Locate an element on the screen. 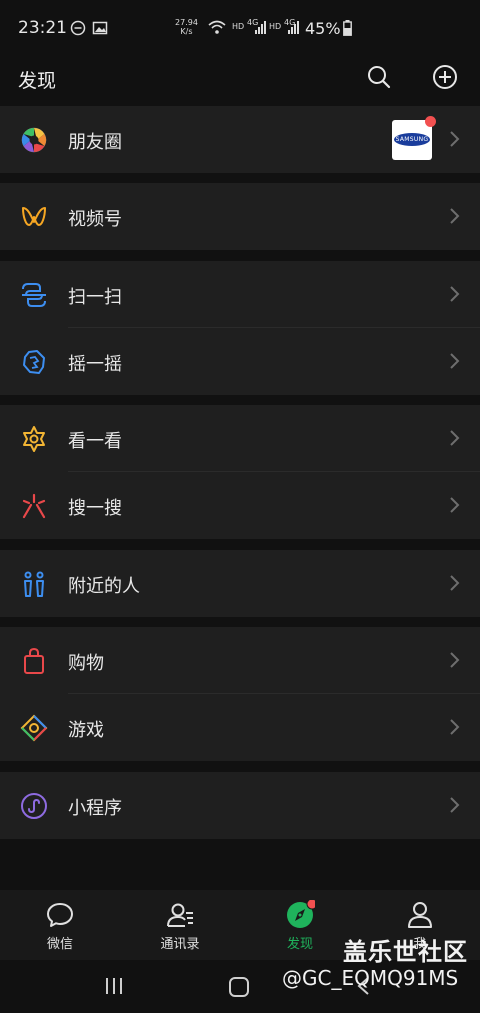 Image resolution: width=480 pixels, height=1013 pixels. group-moments: 朋友圈 SAMSUNG is located at coordinates (240, 139).